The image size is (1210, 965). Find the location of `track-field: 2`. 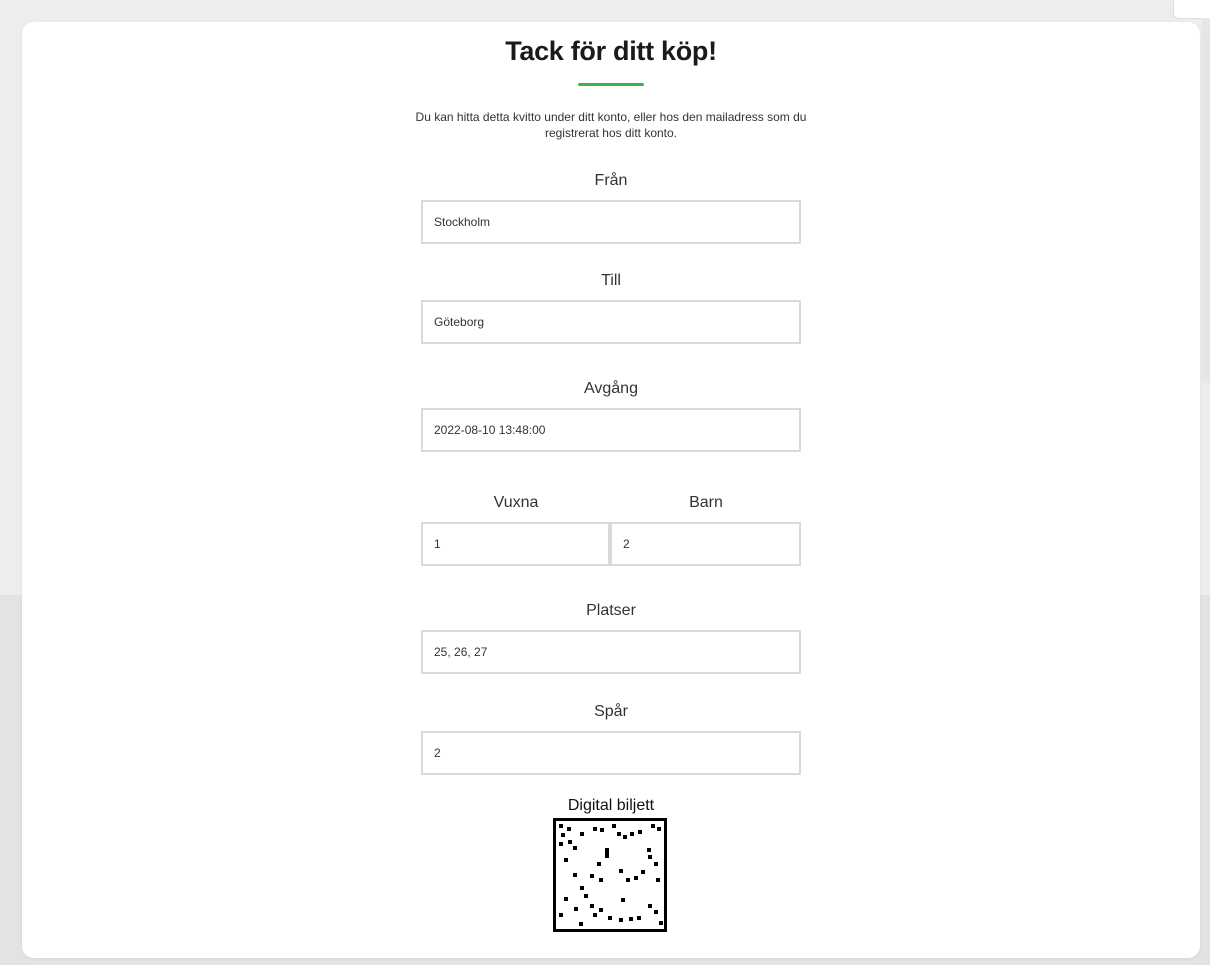

track-field: 2 is located at coordinates (611, 753).